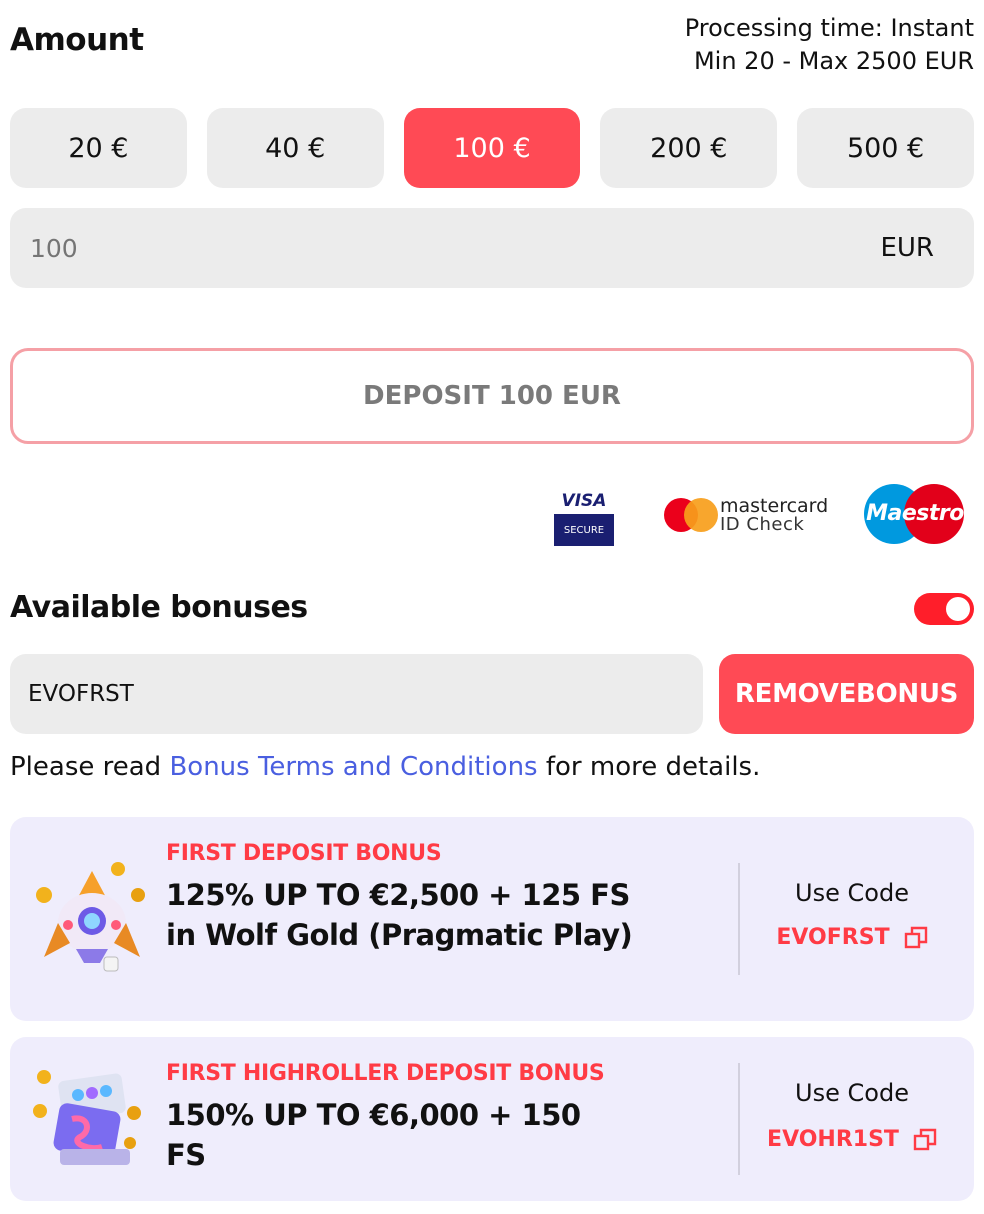  I want to click on preset-20-button: 20 €, so click(98, 148).